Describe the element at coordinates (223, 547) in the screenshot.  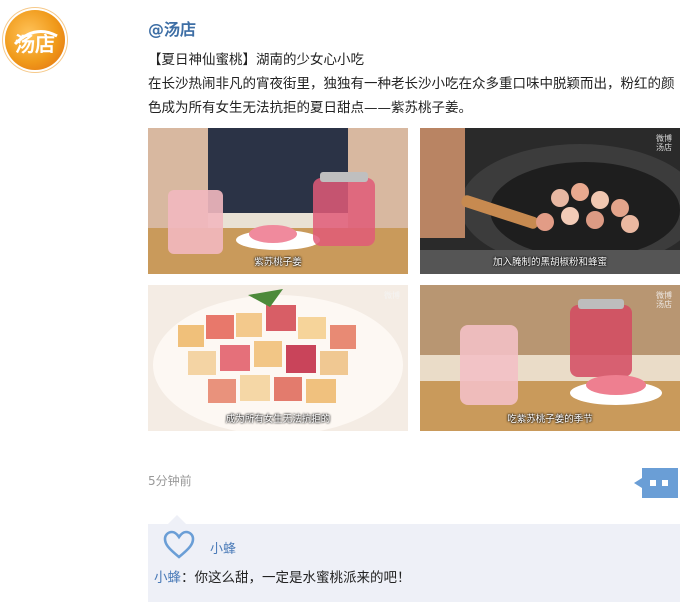
I see `liker-name: 小蜂` at that location.